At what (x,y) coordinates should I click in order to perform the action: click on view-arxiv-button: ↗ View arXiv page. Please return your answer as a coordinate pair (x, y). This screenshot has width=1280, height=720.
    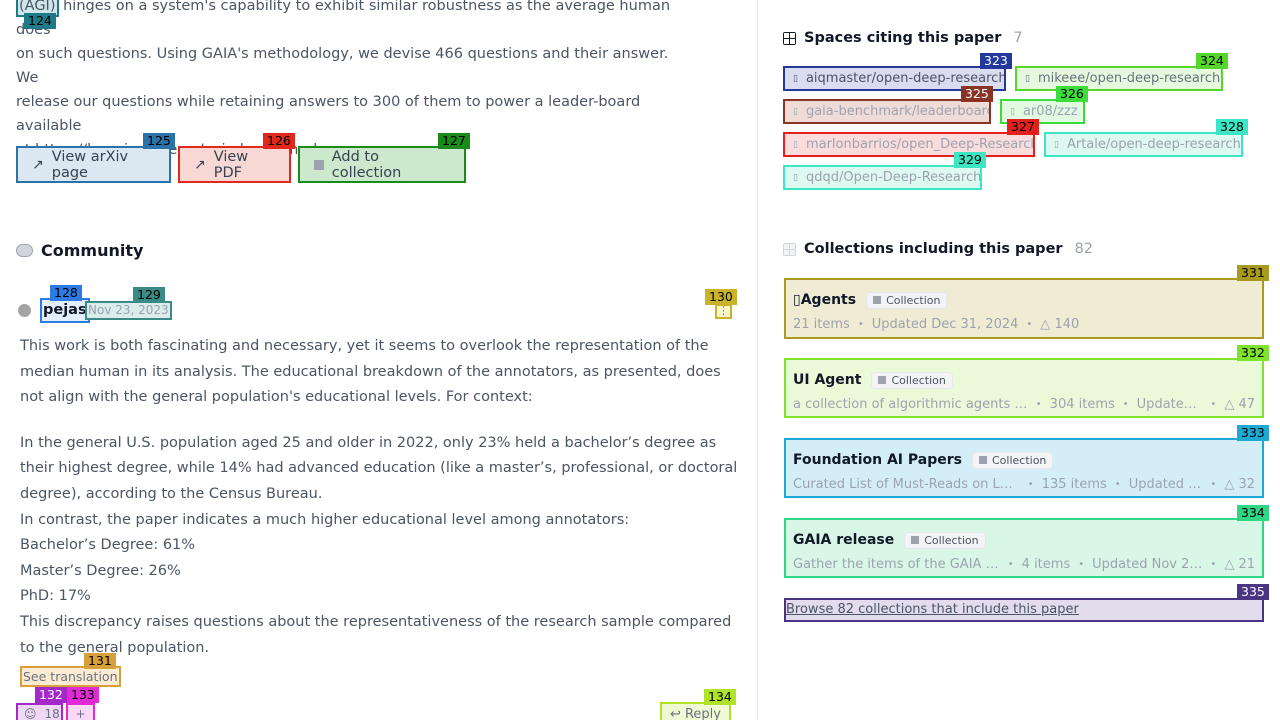
    Looking at the image, I should click on (93, 164).